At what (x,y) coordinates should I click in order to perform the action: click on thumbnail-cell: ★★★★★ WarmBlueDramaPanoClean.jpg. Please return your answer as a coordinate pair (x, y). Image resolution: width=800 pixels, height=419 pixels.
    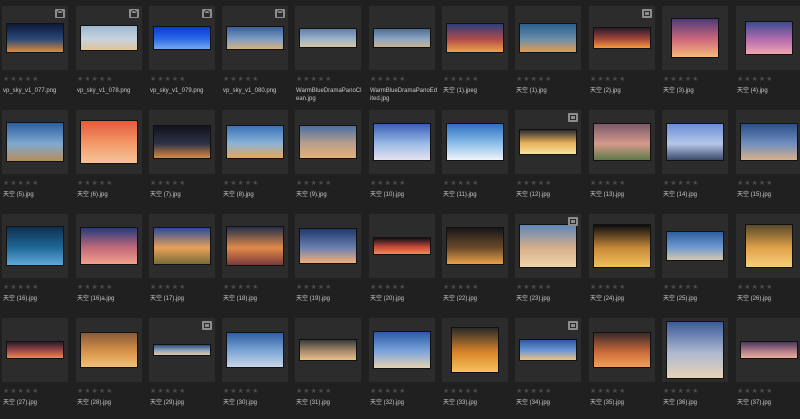
    Looking at the image, I should click on (328, 56).